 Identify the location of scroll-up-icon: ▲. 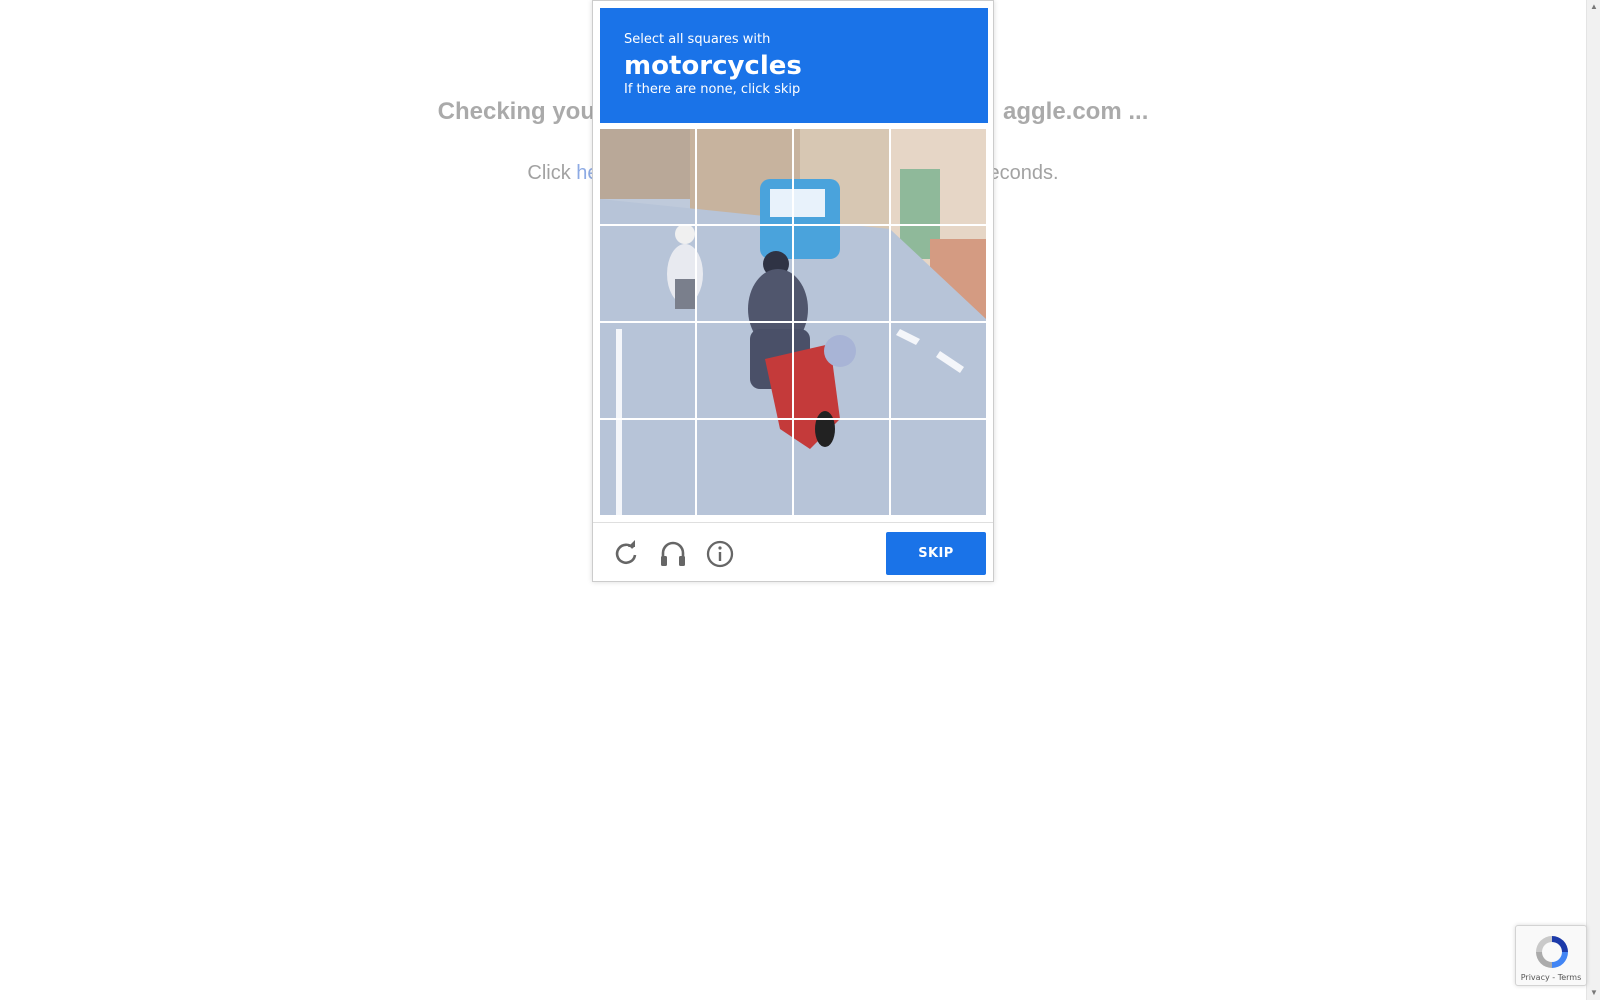
(1594, 7).